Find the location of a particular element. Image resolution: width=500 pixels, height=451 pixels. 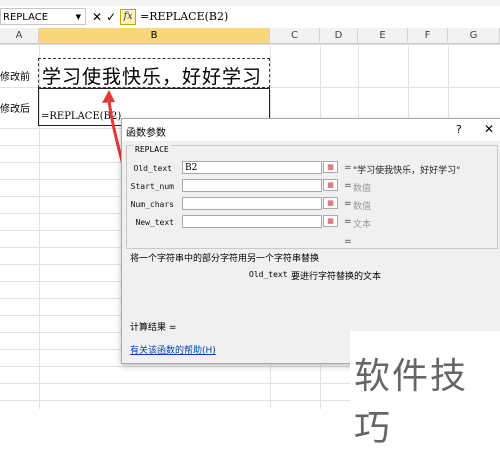

function-description: 将一个字符串中的部分字符用另一个字符串替换 is located at coordinates (225, 259).